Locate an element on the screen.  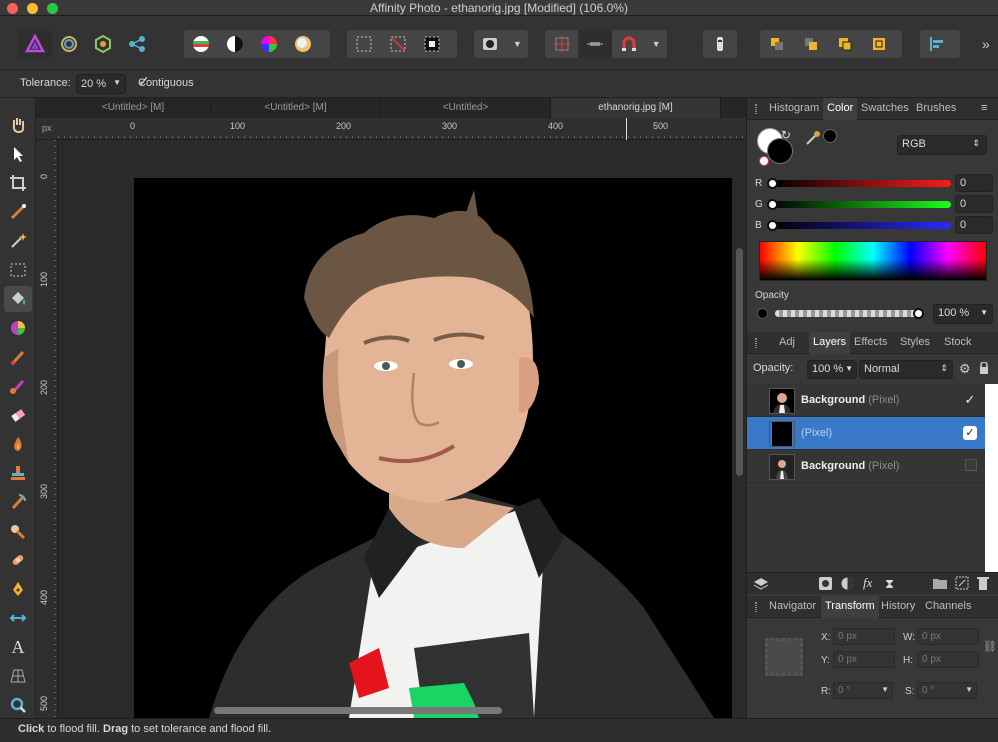
doc-tab-untitled-3: <Untitled> is located at coordinates (466, 108).